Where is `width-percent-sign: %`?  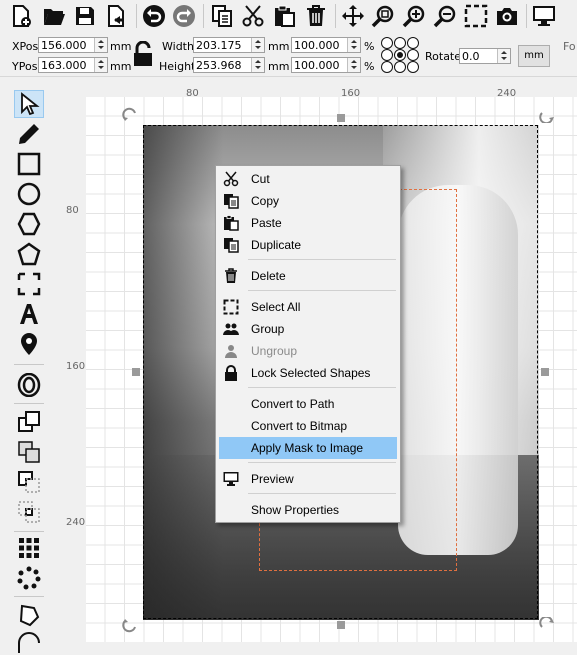
width-percent-sign: % is located at coordinates (369, 46).